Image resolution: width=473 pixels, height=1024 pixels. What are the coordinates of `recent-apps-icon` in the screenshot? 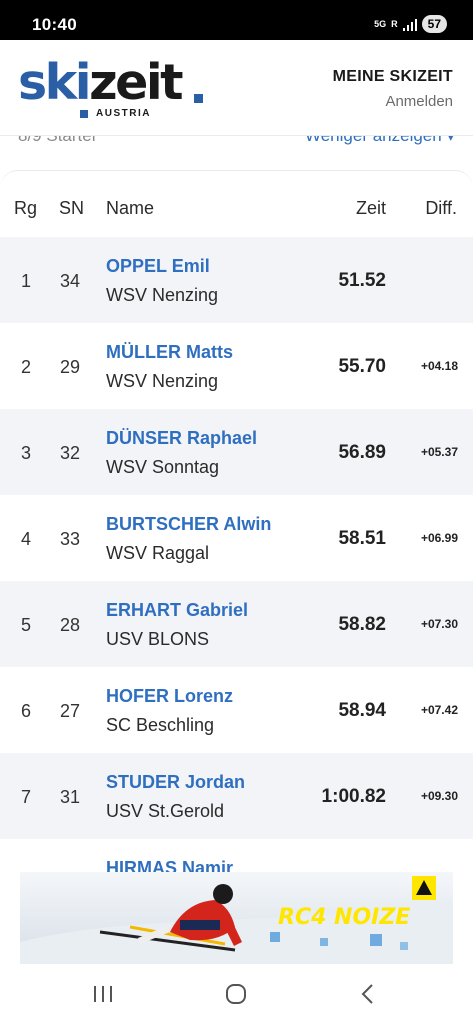 It's located at (103, 994).